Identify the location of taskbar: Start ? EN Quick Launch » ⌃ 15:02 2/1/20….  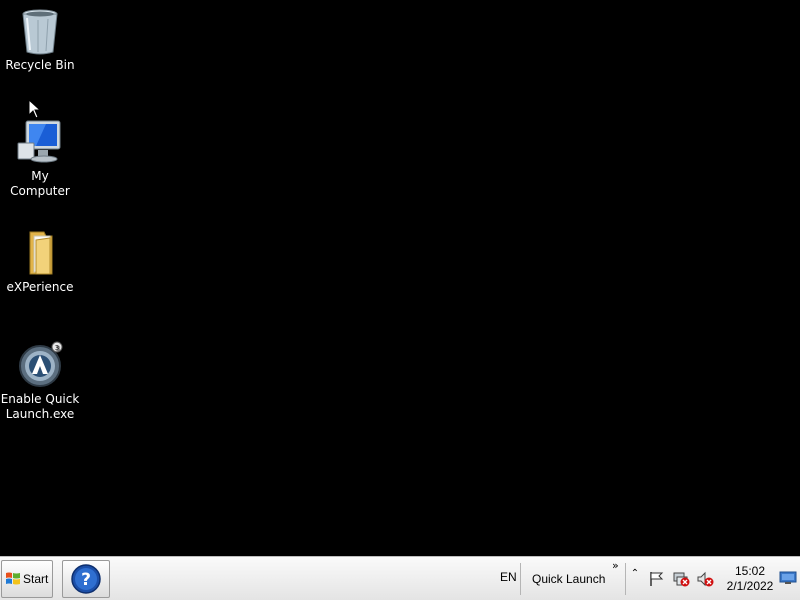
(400, 578).